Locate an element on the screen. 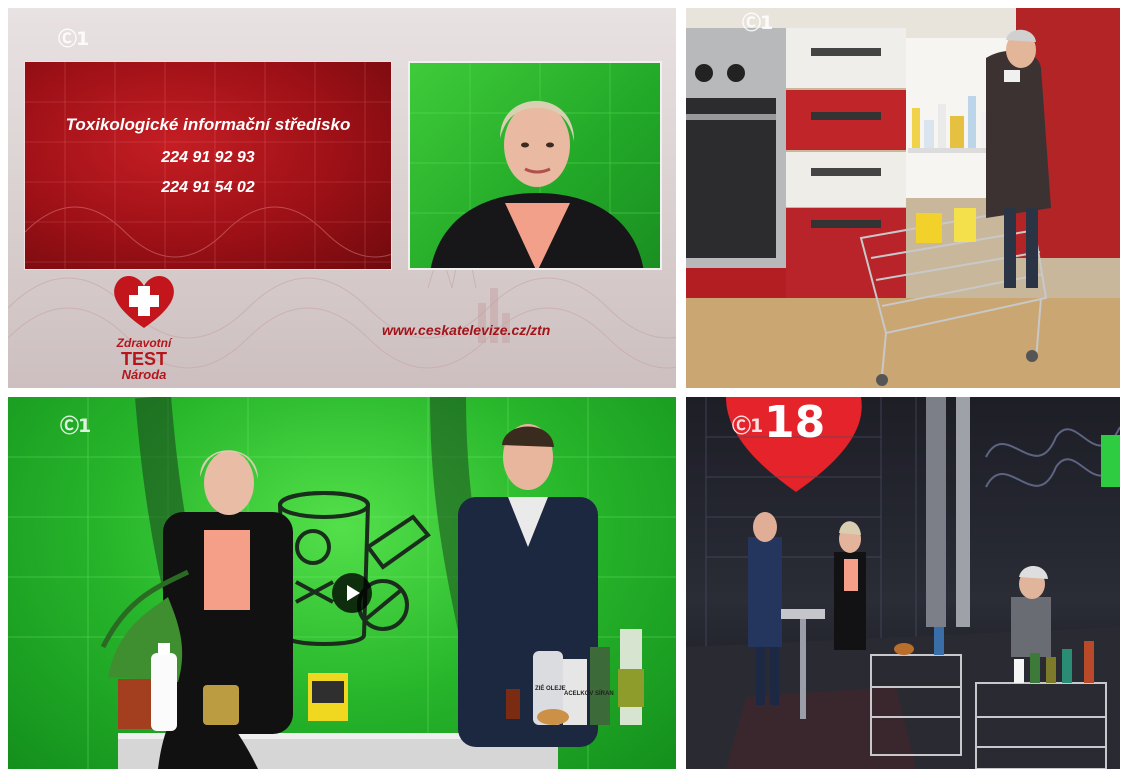 Image resolution: width=1121 pixels, height=769 pixels. play-icon is located at coordinates (353, 593).